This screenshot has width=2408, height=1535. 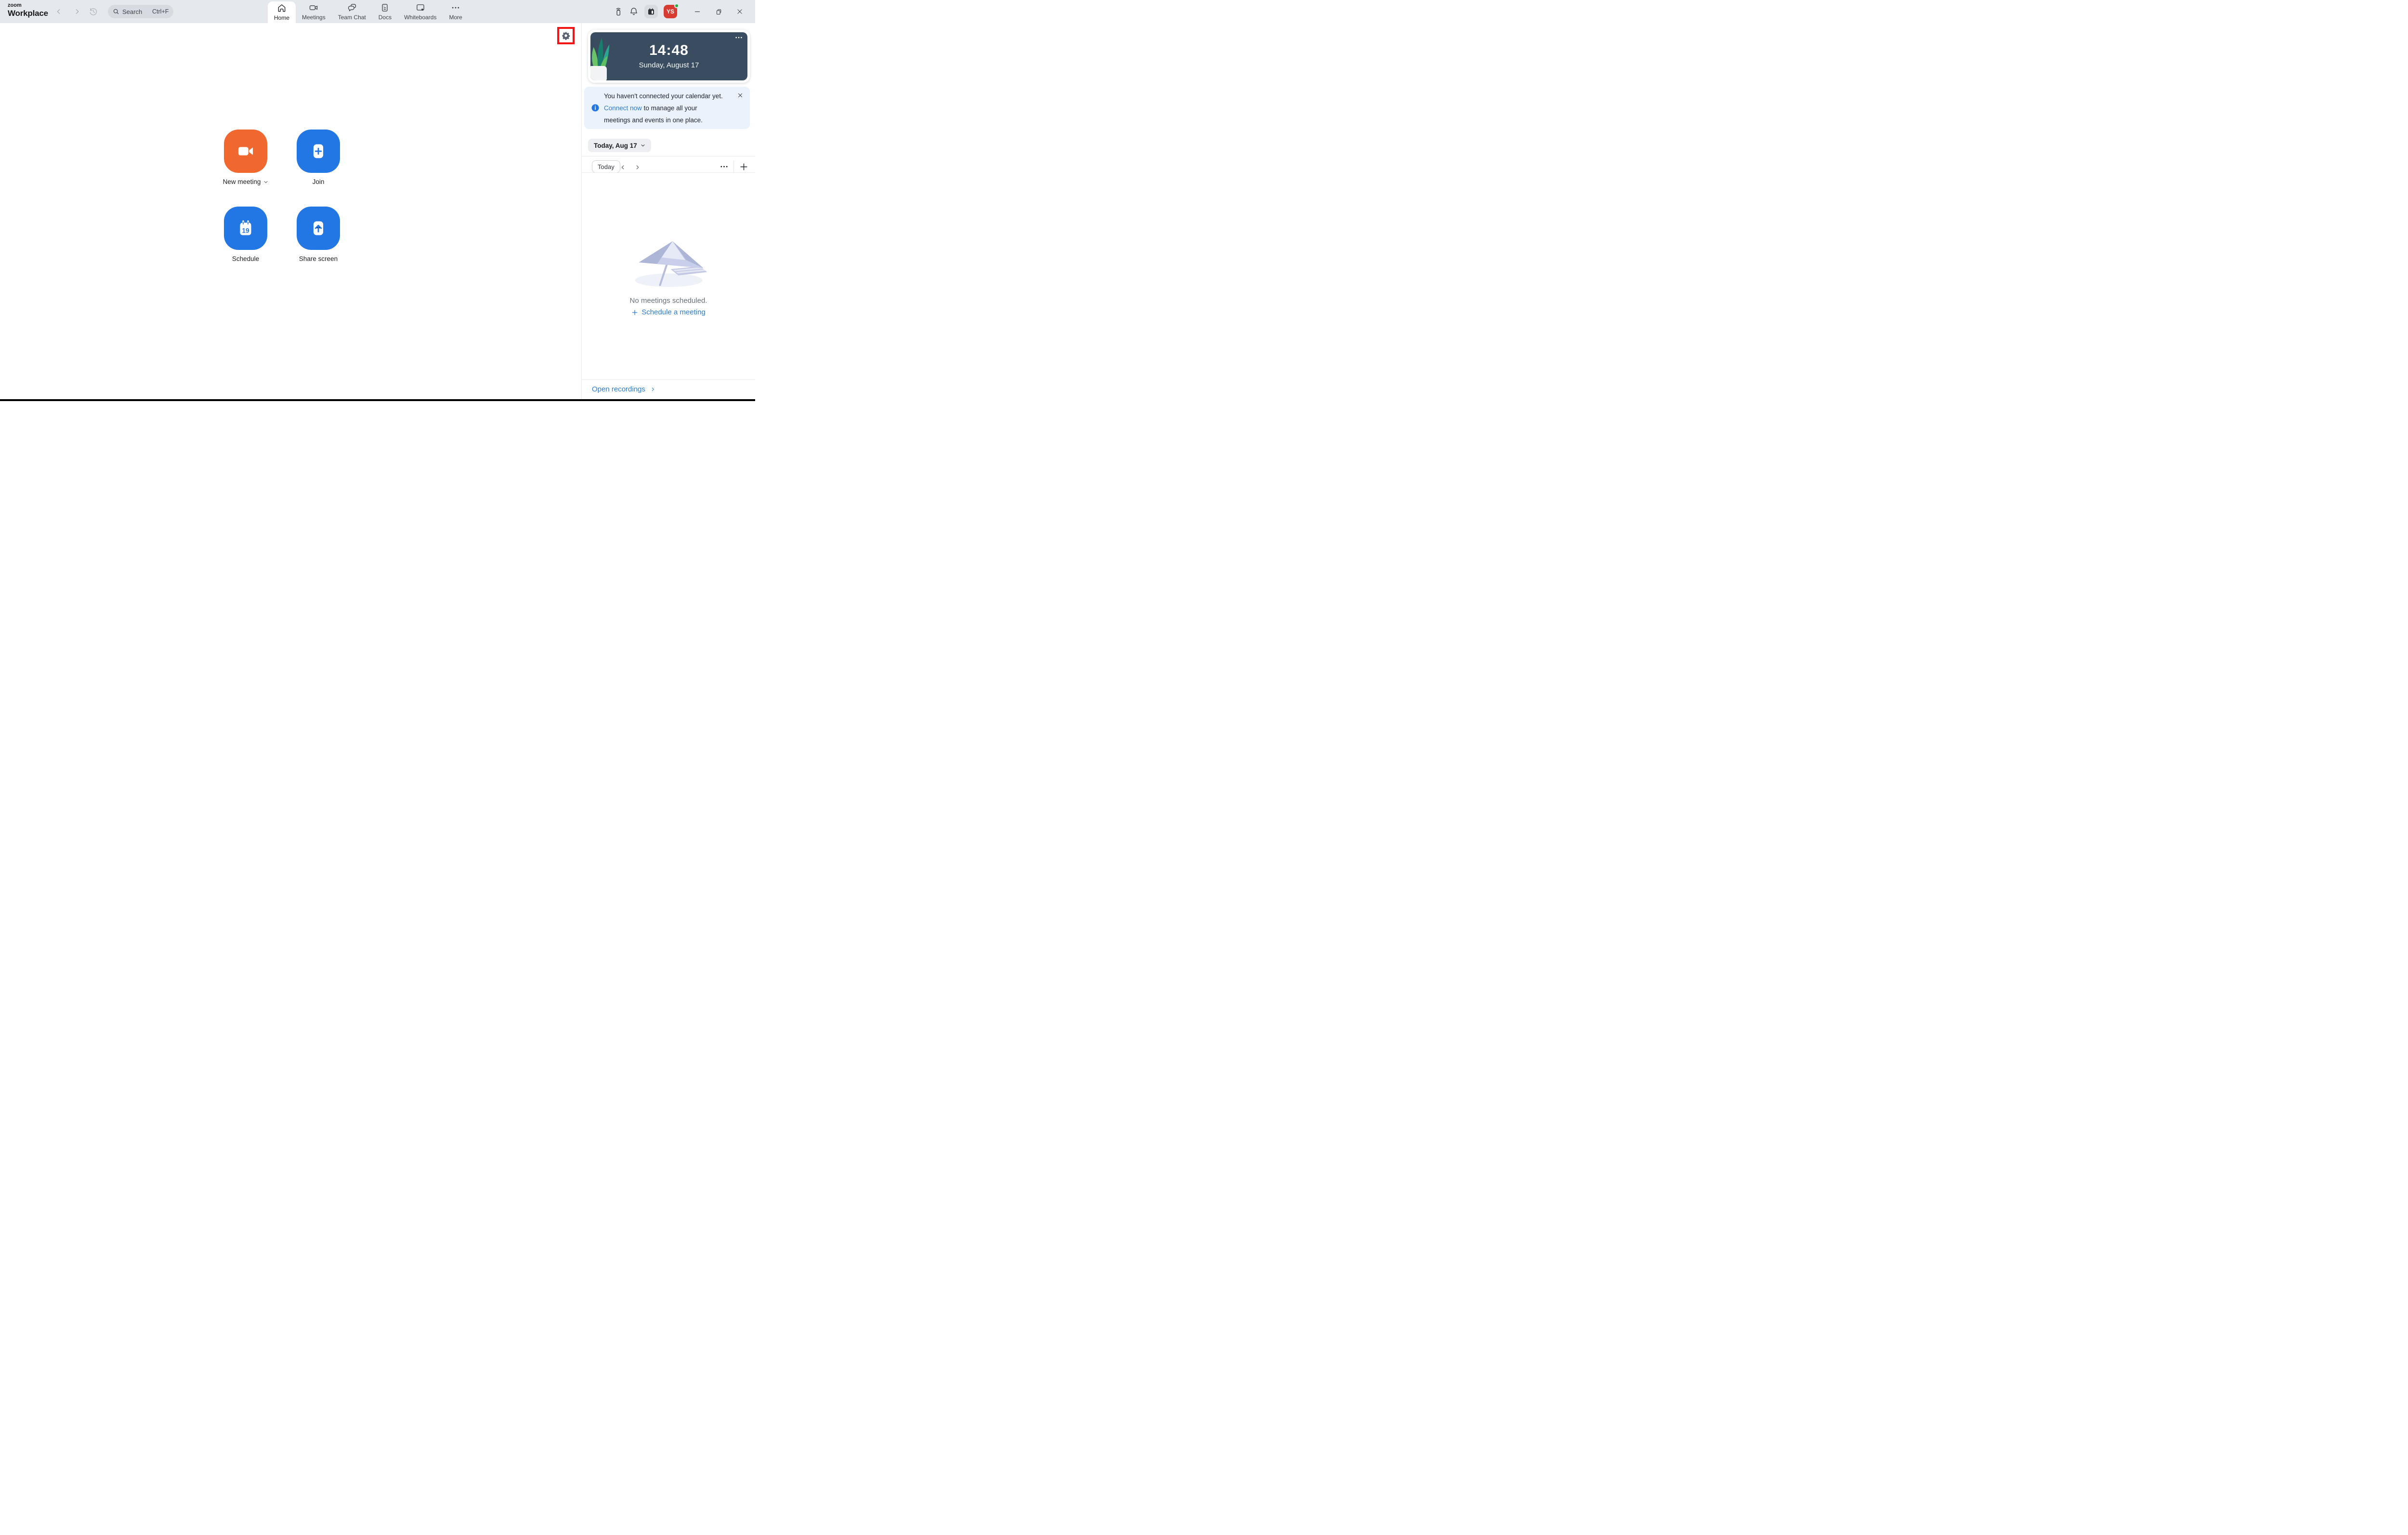 What do you see at coordinates (377, 400) in the screenshot?
I see `screen-bottom-edge` at bounding box center [377, 400].